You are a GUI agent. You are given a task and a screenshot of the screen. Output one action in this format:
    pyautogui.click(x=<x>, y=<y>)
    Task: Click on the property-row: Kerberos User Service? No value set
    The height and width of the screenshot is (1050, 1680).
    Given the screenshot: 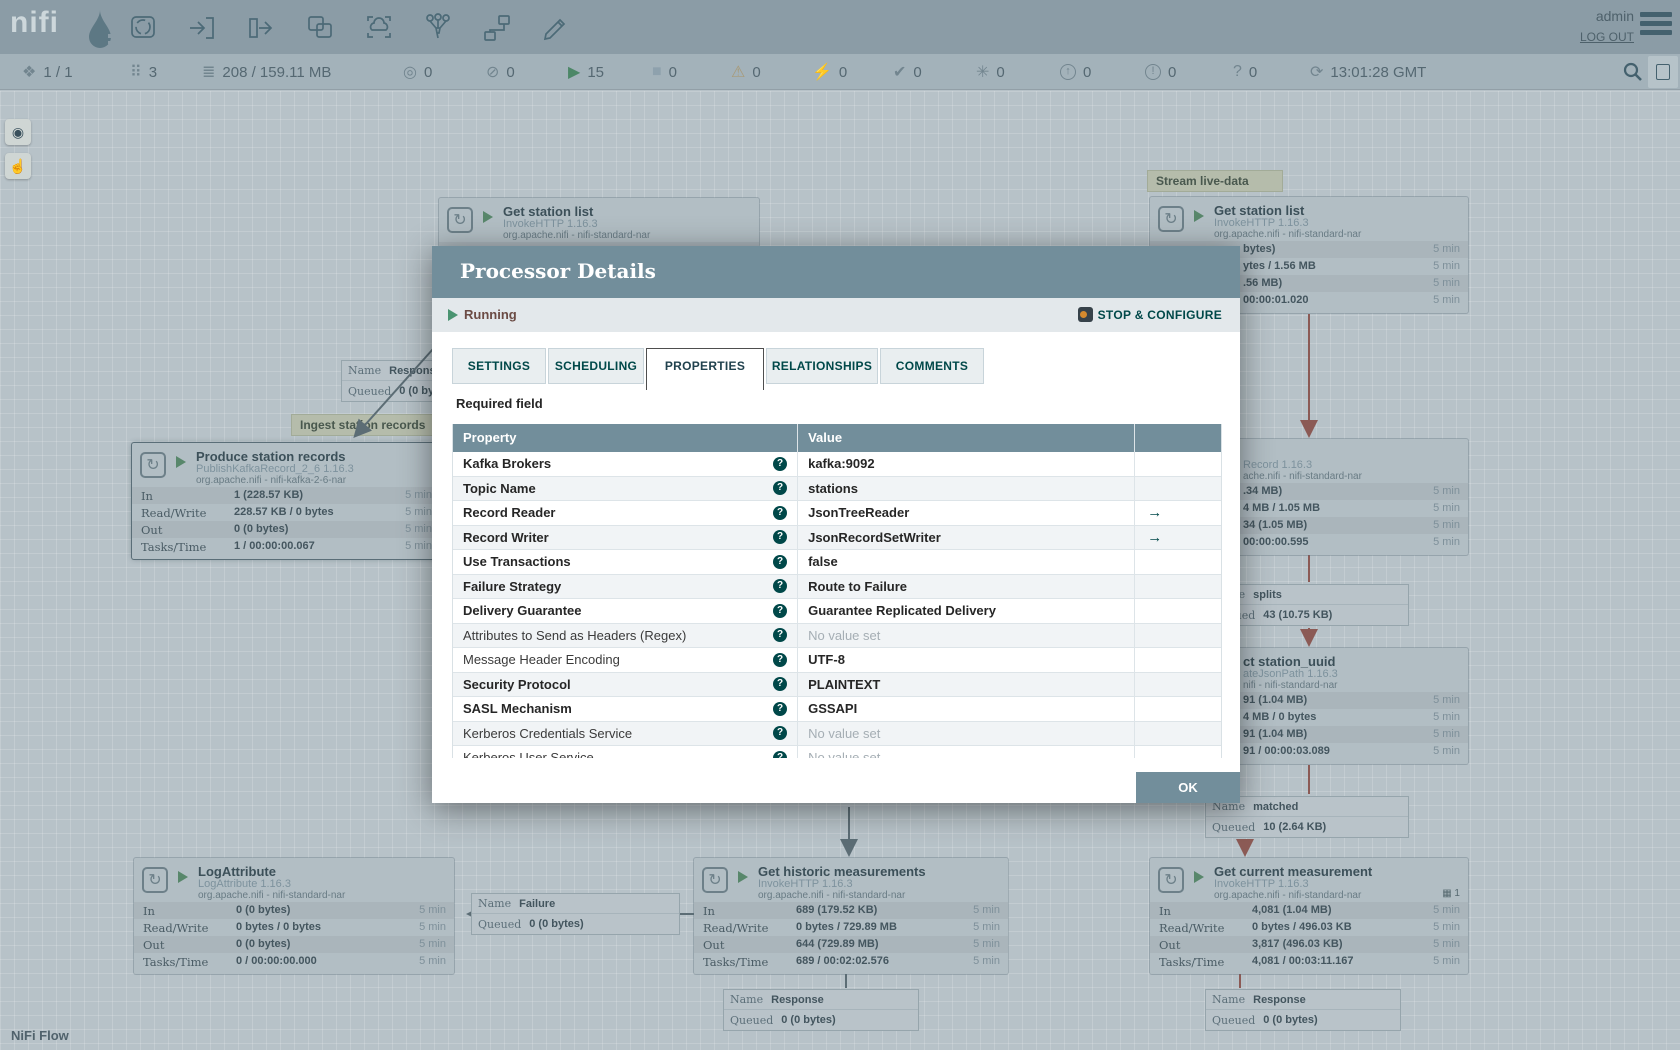 What is the action you would take?
    pyautogui.click(x=837, y=752)
    